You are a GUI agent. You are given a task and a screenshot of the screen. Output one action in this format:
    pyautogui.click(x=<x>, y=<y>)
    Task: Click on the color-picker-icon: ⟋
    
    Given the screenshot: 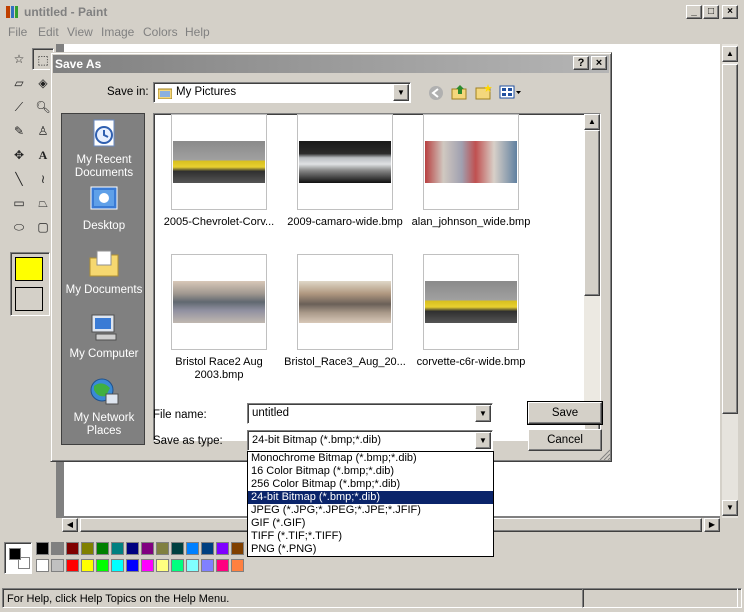 What is the action you would take?
    pyautogui.click(x=19, y=107)
    